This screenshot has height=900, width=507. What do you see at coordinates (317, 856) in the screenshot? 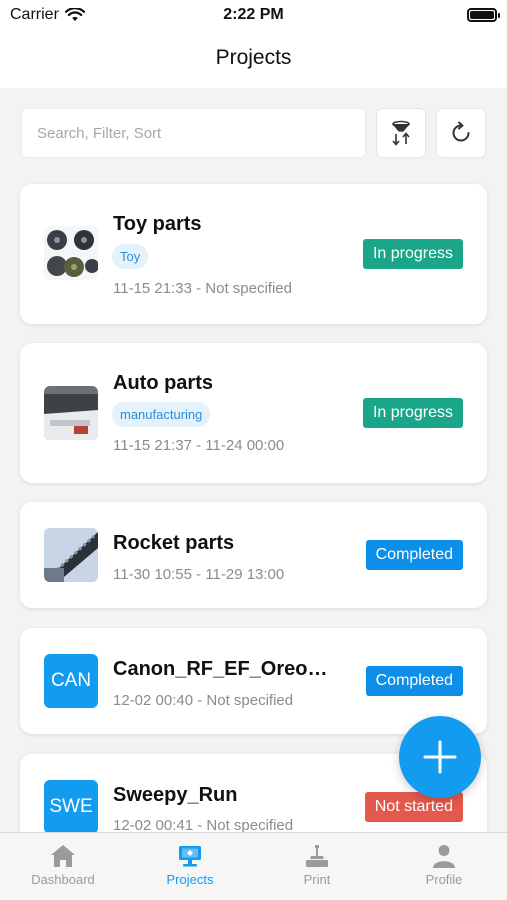
I see `print-icon` at bounding box center [317, 856].